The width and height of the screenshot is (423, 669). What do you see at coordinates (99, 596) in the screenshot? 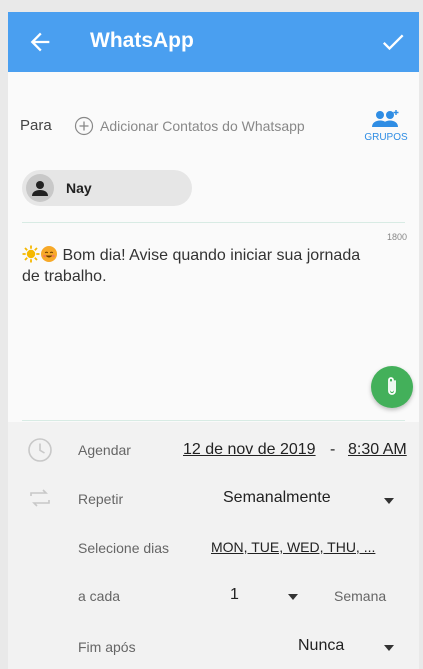
I see `interval-label: a cada` at bounding box center [99, 596].